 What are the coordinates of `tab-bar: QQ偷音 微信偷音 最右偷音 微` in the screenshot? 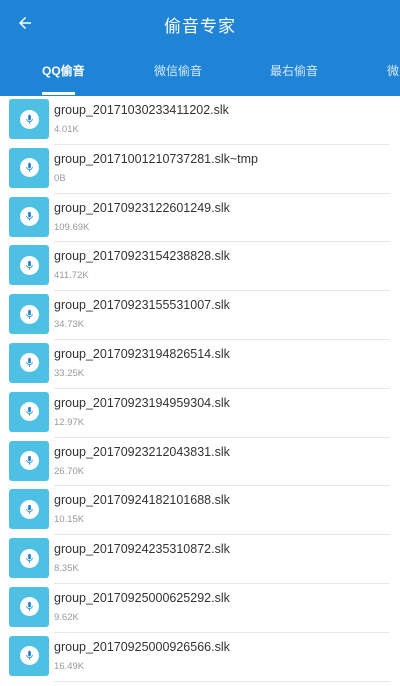 It's located at (200, 79).